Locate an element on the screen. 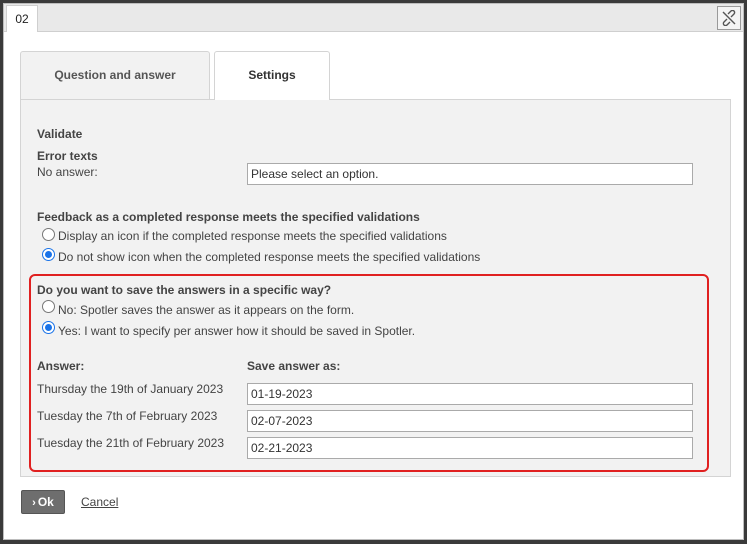  answer-label-1: Thursday the 19th of January 2023 is located at coordinates (130, 389).